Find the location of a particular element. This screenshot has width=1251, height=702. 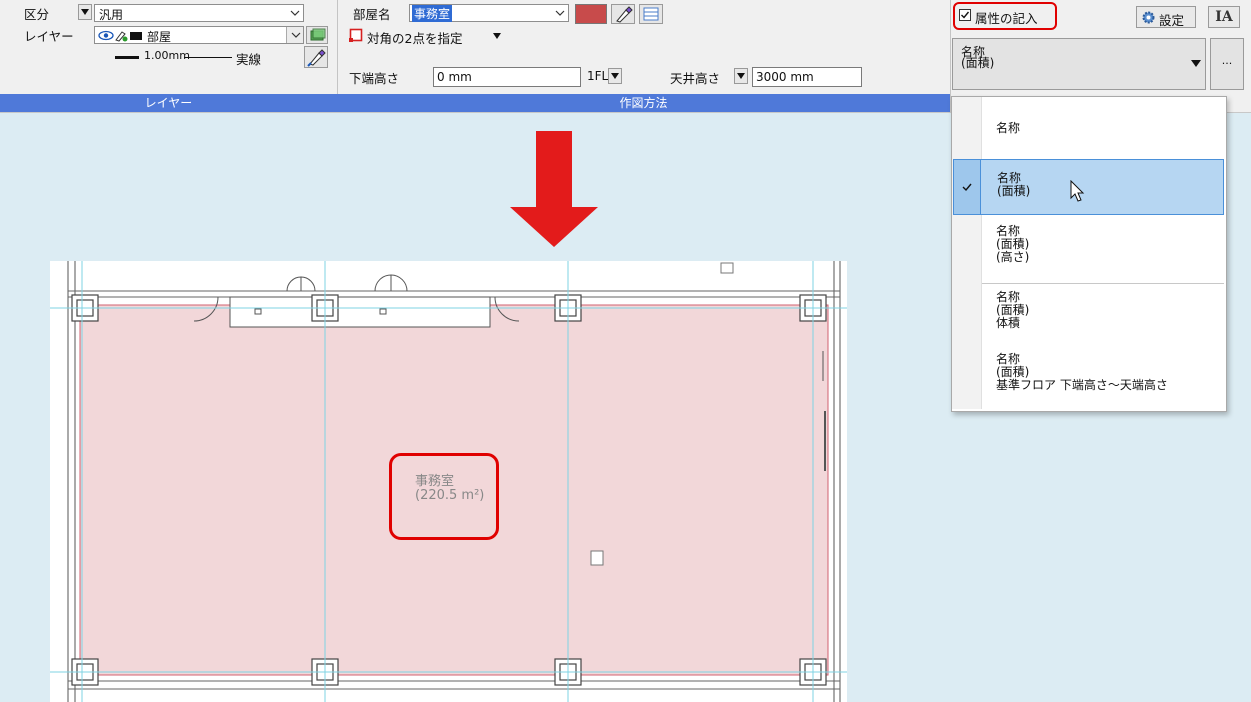

settings-label: 設定 is located at coordinates (1172, 20).